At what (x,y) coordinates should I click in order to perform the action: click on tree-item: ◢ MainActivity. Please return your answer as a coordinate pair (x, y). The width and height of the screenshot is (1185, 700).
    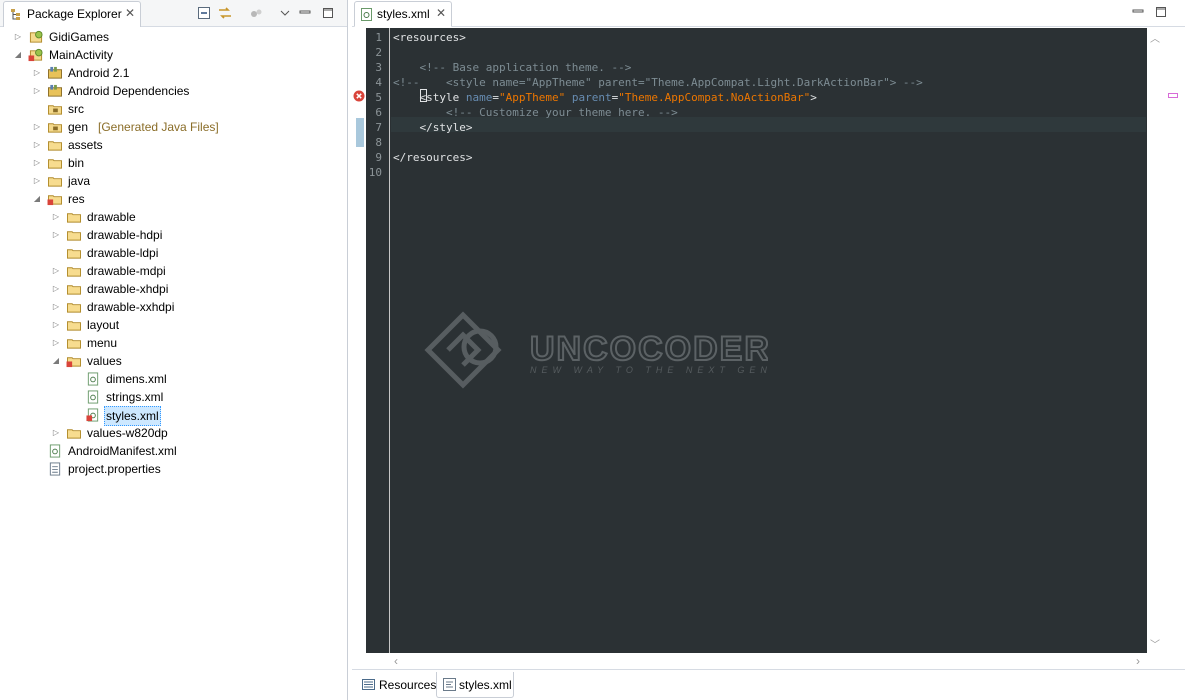
    Looking at the image, I should click on (170, 55).